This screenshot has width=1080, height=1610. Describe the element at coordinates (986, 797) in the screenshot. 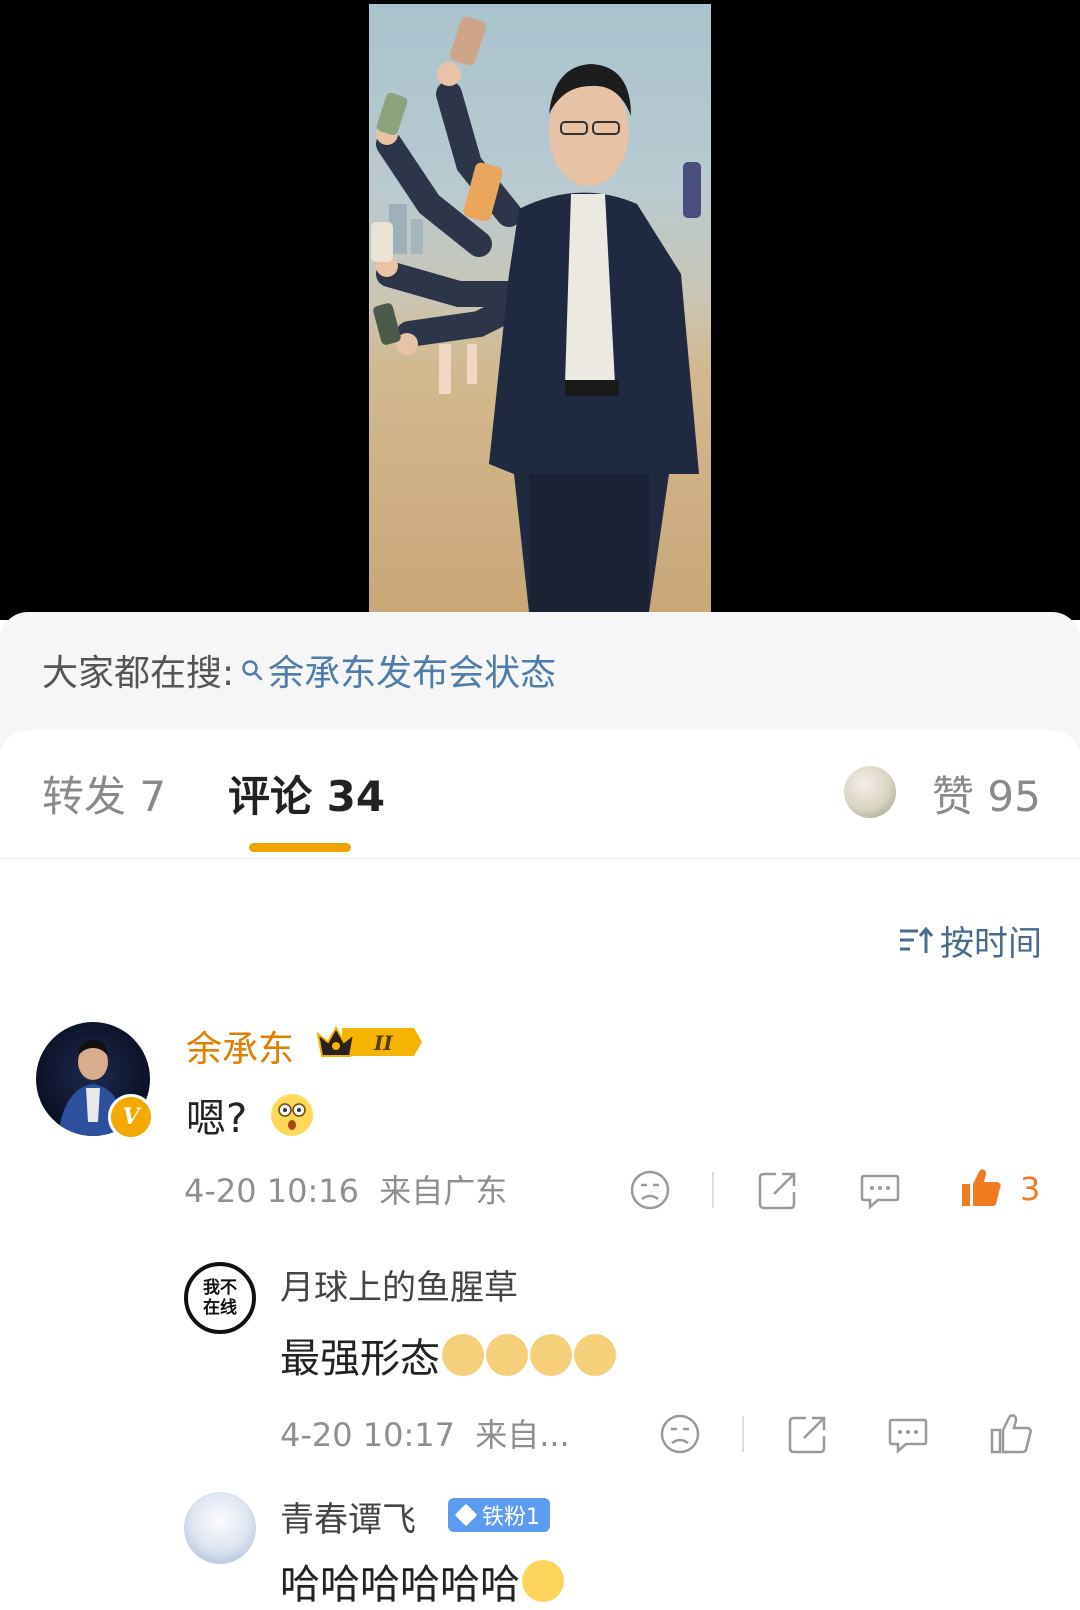

I see `tab-like: 赞 95` at that location.